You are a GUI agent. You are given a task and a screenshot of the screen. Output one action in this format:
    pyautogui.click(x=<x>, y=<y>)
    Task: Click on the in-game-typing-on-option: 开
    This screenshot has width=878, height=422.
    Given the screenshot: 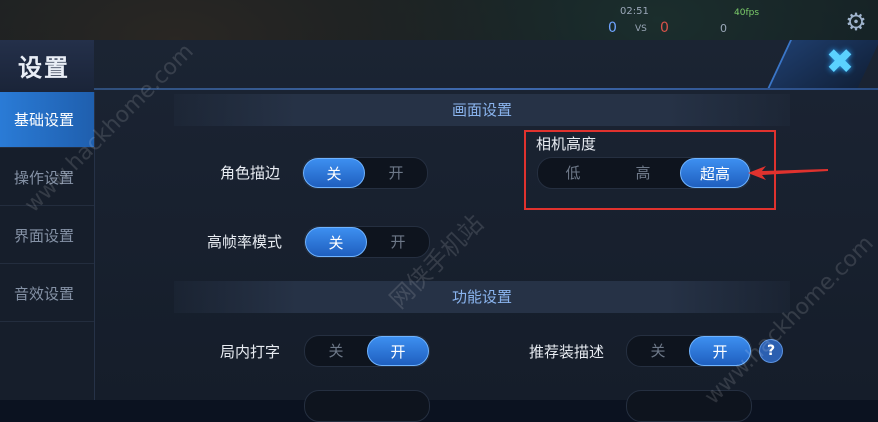 What is the action you would take?
    pyautogui.click(x=398, y=351)
    